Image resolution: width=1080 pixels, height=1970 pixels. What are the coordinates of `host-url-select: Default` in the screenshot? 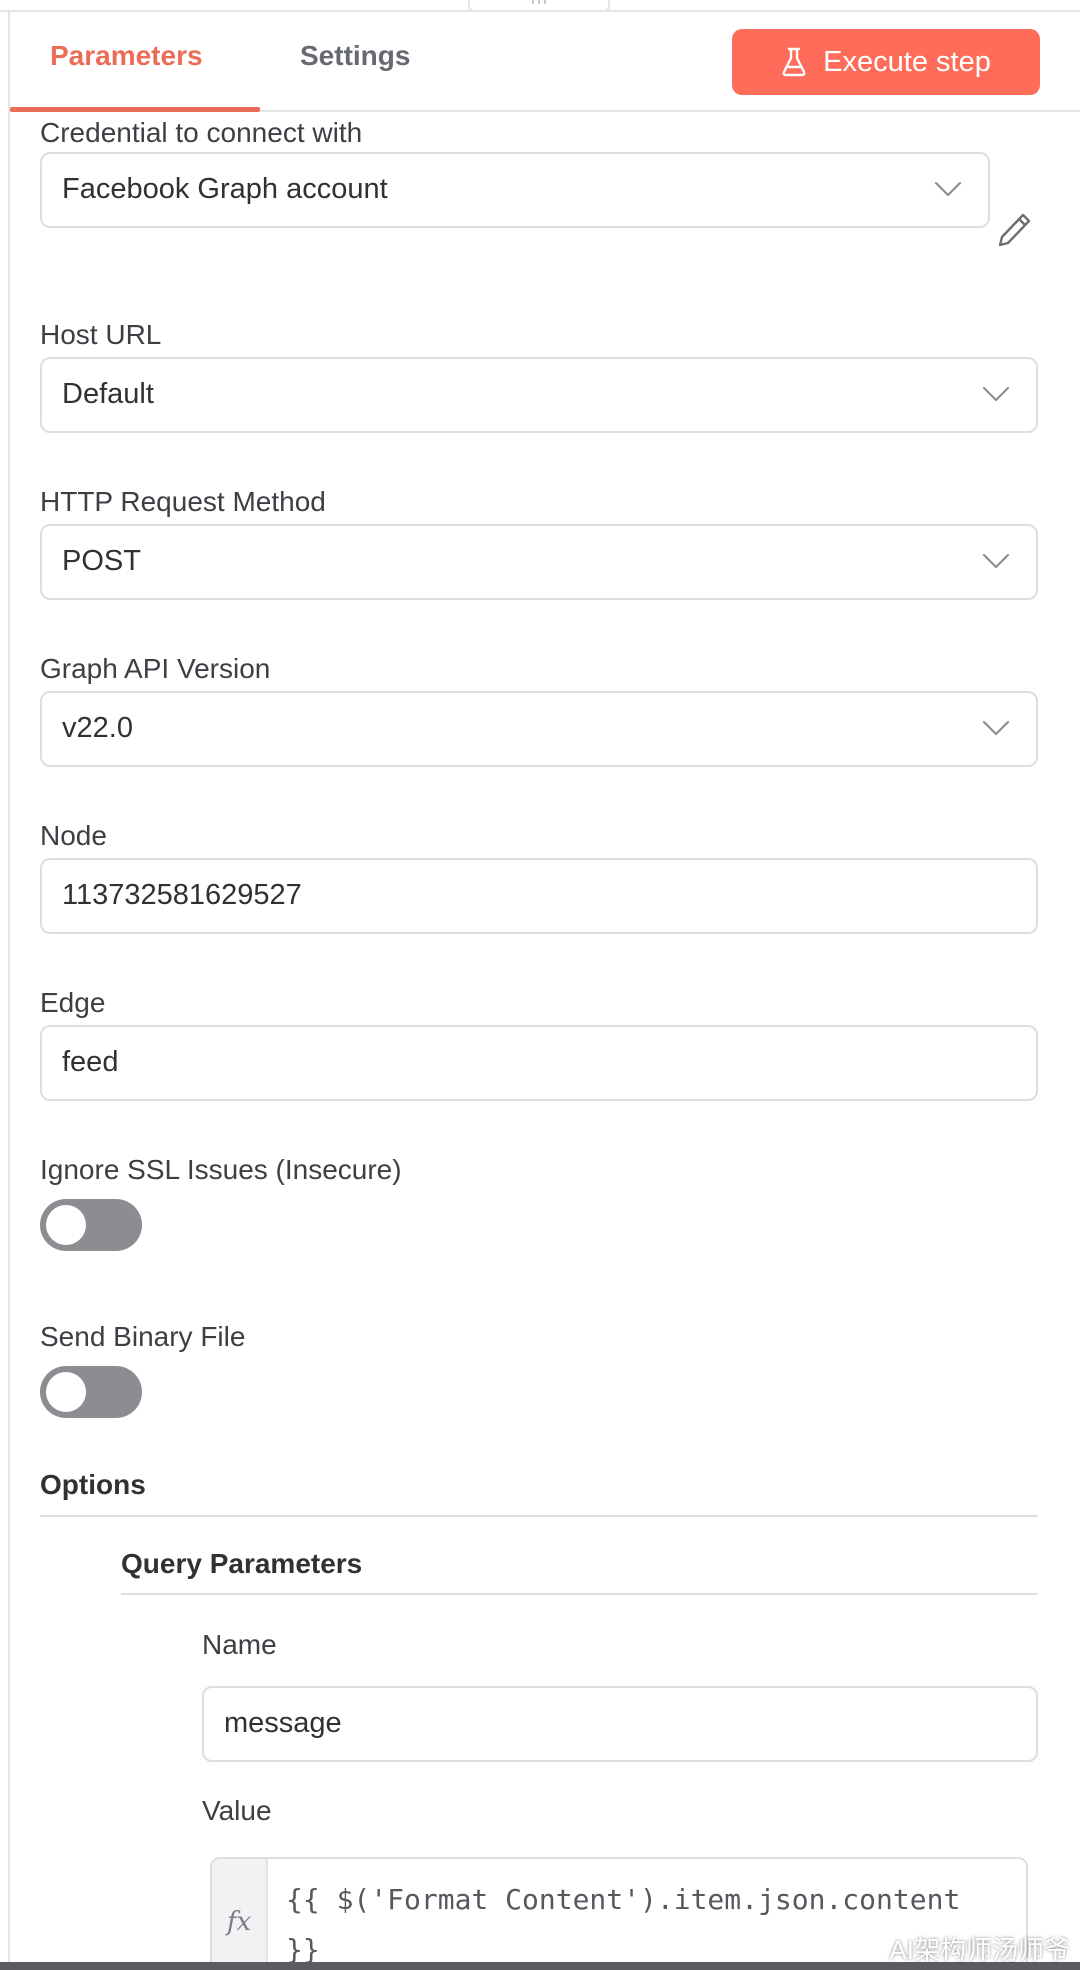 It's located at (539, 395).